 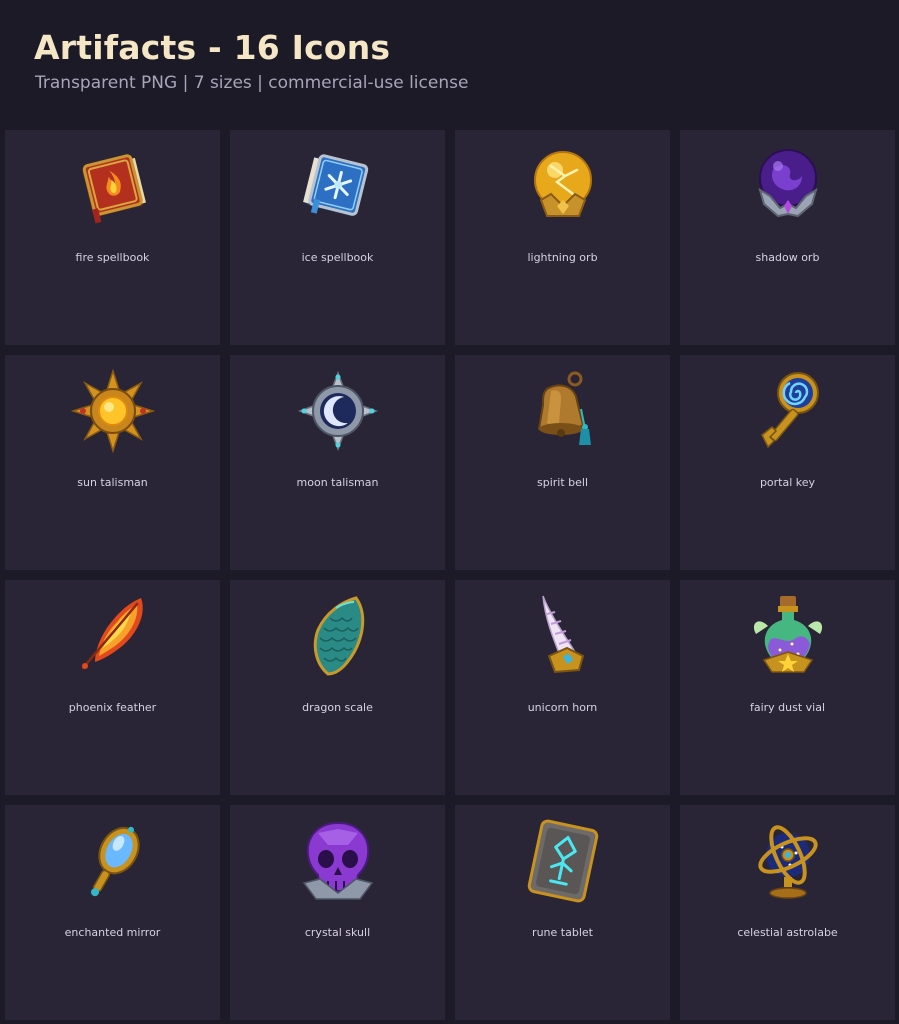 What do you see at coordinates (113, 411) in the screenshot?
I see `sun-talisman-icon` at bounding box center [113, 411].